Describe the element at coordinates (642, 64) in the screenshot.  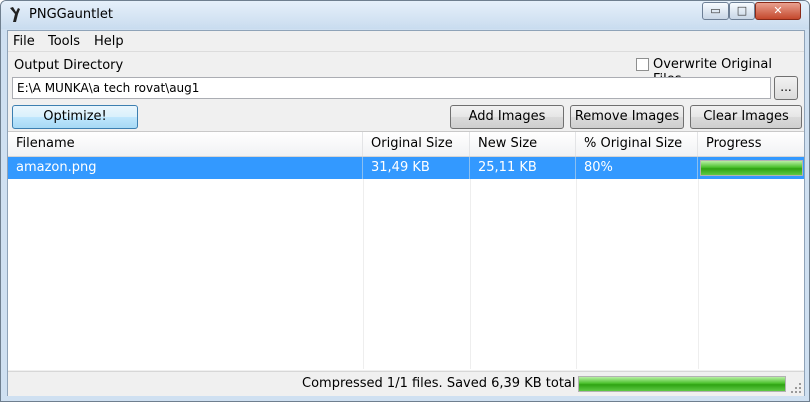
I see `overwrite-checkbox` at that location.